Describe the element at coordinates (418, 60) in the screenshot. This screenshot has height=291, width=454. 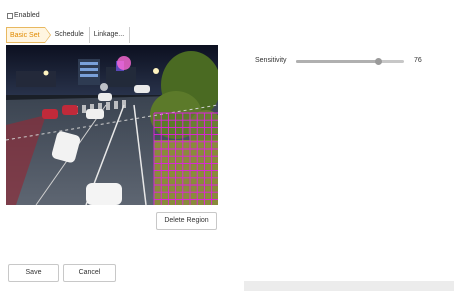
I see `sensitivity-value: 76` at that location.